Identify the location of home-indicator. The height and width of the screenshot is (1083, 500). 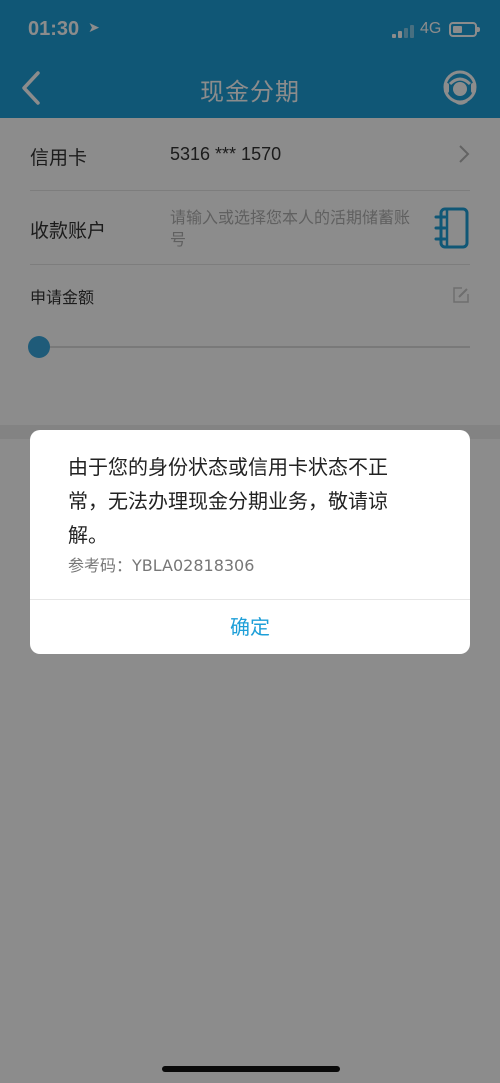
(251, 1069).